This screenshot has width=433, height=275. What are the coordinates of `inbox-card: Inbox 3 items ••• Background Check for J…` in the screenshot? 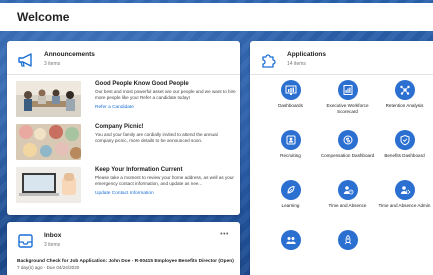 It's located at (123, 248).